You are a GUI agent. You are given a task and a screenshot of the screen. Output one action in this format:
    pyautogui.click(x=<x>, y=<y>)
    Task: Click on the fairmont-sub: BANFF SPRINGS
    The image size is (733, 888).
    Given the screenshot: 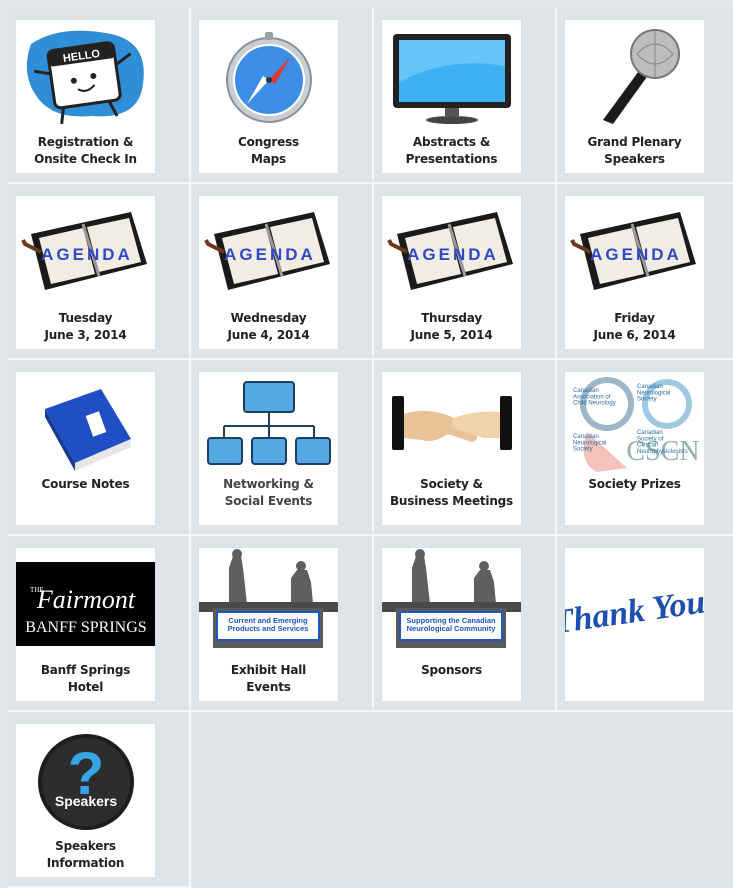 What is the action you would take?
    pyautogui.click(x=85, y=627)
    